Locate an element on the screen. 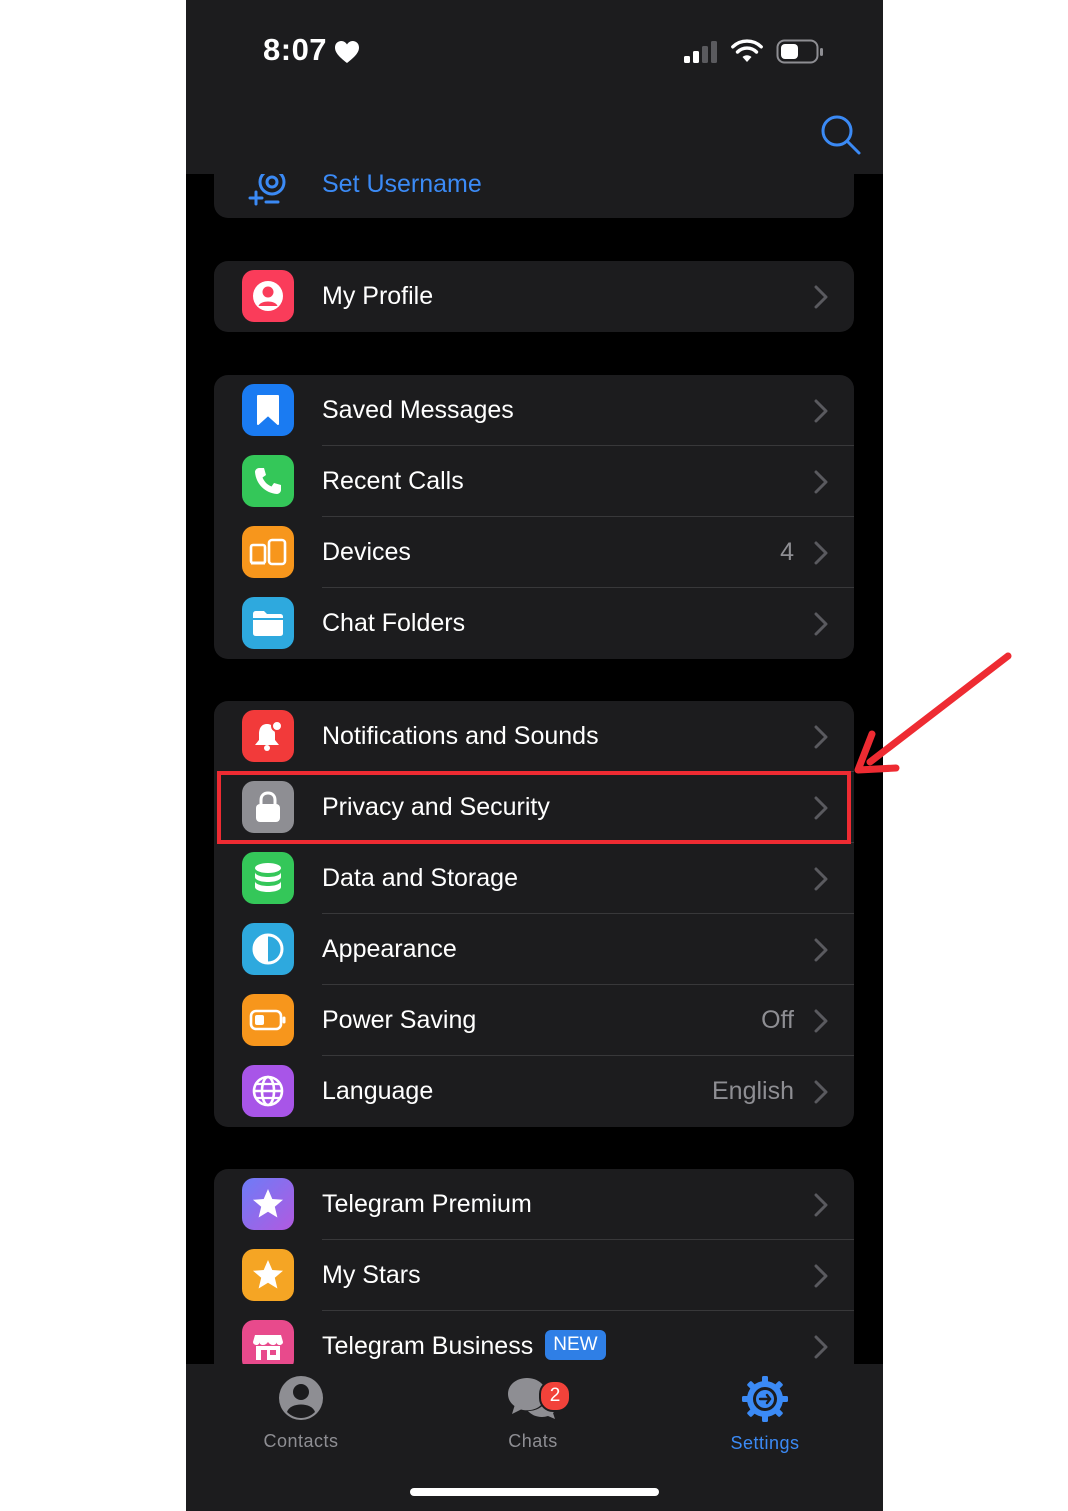 The height and width of the screenshot is (1511, 1068). search-icon is located at coordinates (841, 135).